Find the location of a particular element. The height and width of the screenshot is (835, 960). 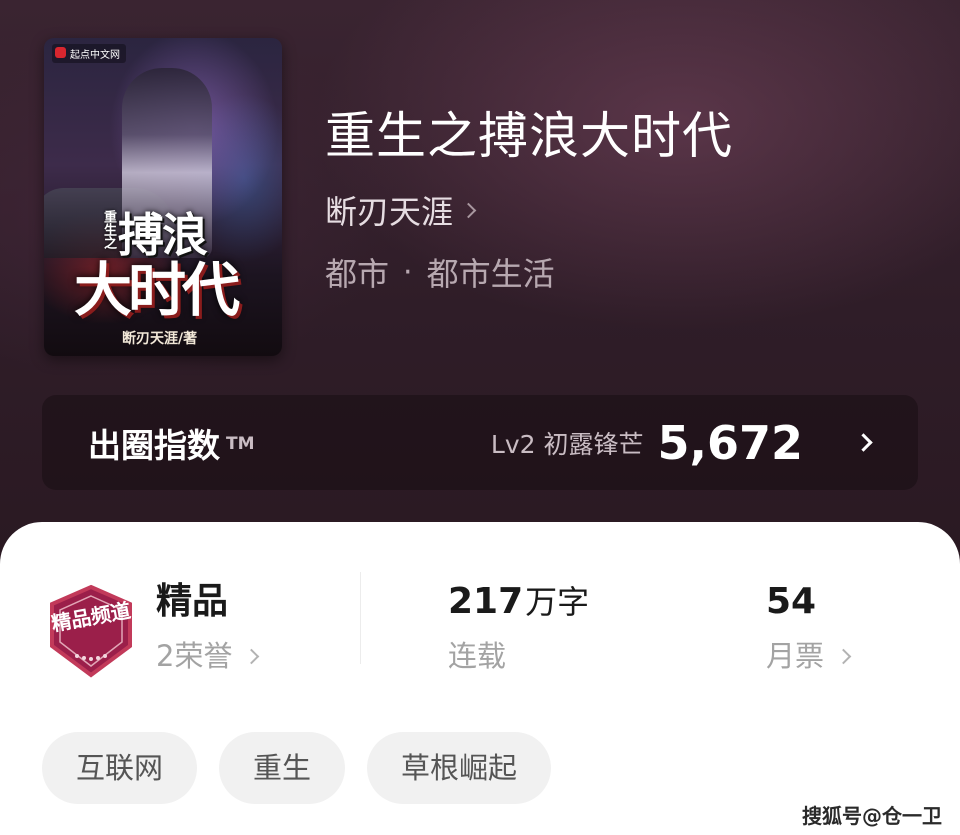

tag-chip: 草根崛起 is located at coordinates (459, 768).